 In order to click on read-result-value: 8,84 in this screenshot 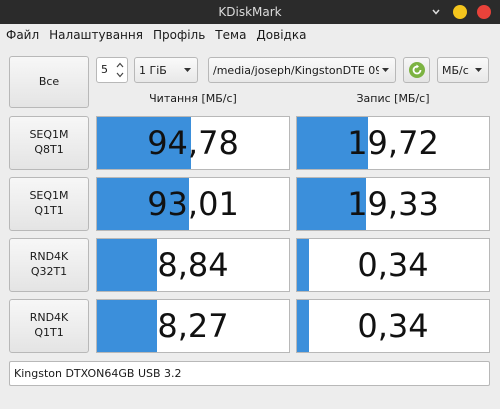, I will do `click(193, 265)`.